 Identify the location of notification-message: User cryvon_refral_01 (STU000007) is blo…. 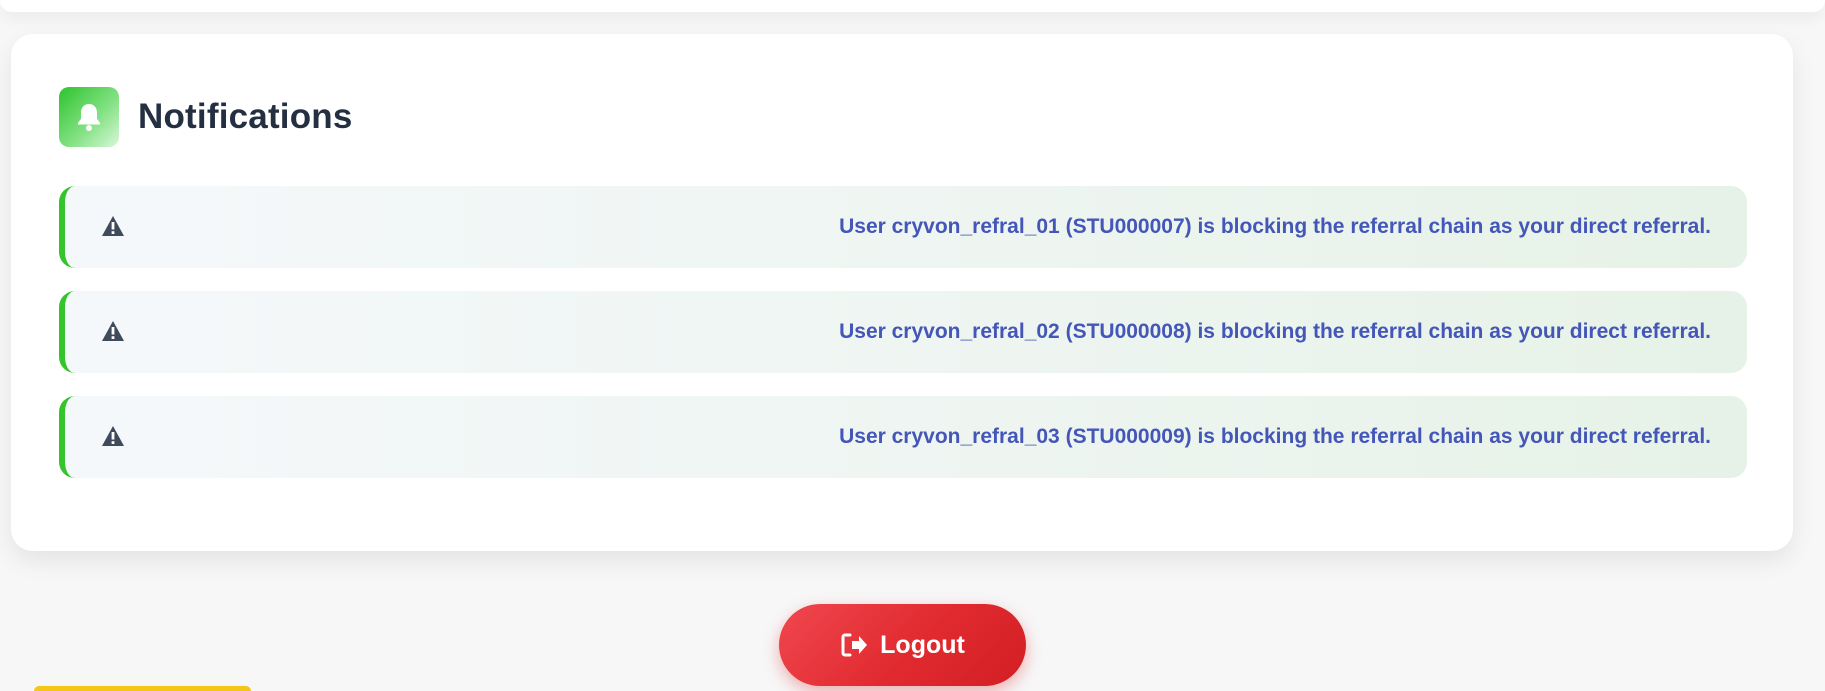
(1275, 226).